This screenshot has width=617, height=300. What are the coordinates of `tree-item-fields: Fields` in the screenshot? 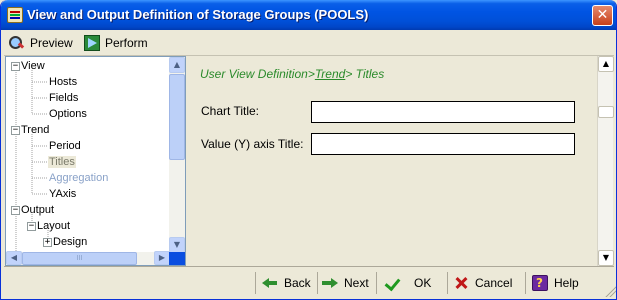 It's located at (63, 98).